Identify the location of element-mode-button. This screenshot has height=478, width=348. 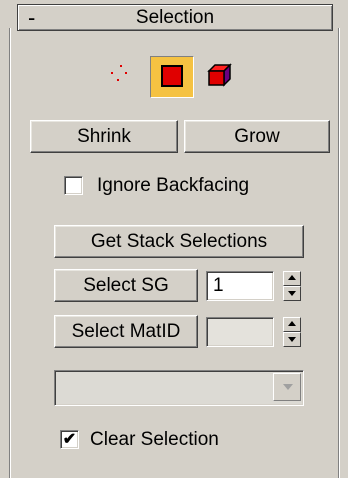
(221, 76).